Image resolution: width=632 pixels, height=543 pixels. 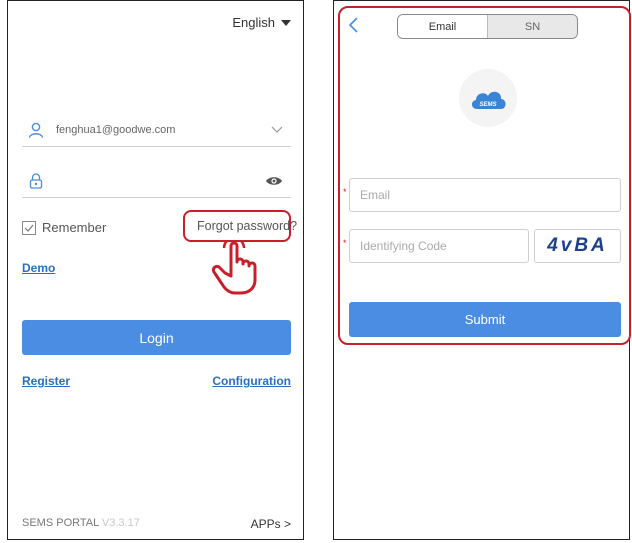 I want to click on language-label: English, so click(x=253, y=22).